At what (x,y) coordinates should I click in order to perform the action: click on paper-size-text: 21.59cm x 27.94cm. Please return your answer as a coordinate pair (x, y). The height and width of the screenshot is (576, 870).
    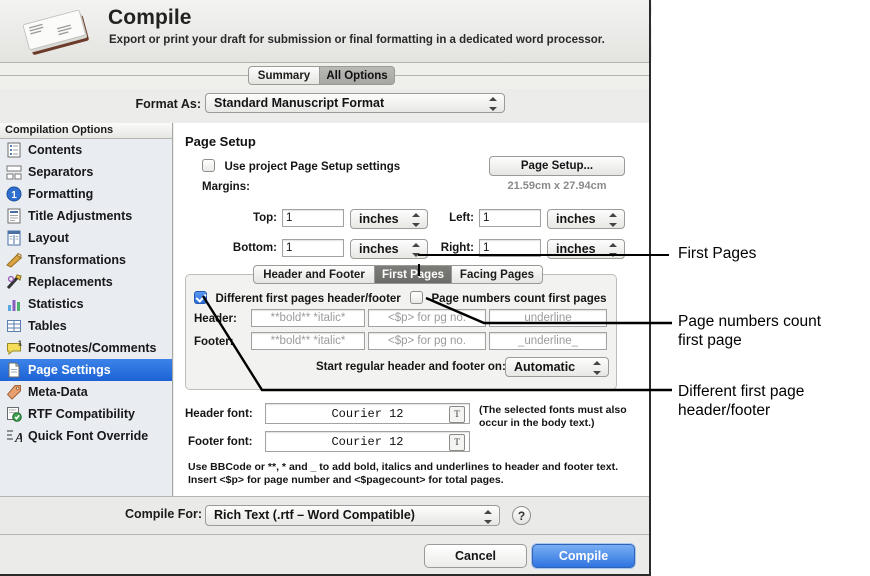
    Looking at the image, I should click on (557, 186).